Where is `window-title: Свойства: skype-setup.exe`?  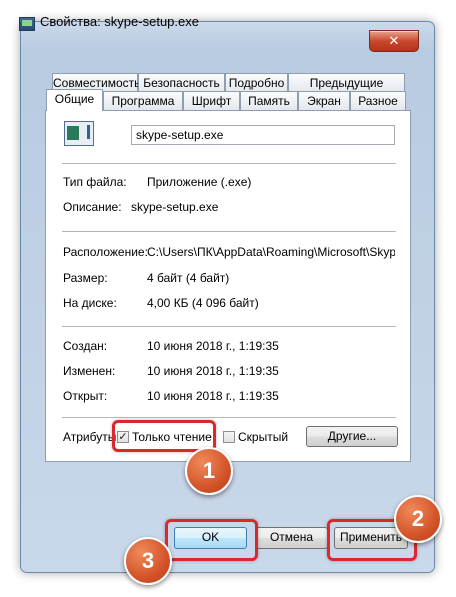
window-title: Свойства: skype-setup.exe is located at coordinates (119, 21).